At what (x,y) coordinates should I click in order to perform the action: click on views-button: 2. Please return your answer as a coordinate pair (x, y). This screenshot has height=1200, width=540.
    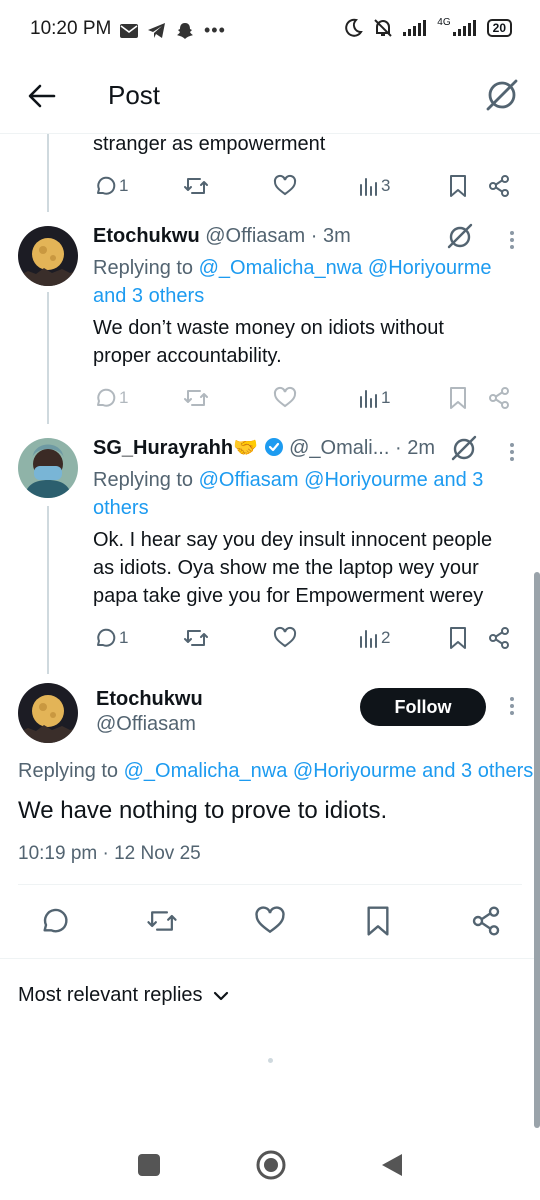
    Looking at the image, I should click on (374, 638).